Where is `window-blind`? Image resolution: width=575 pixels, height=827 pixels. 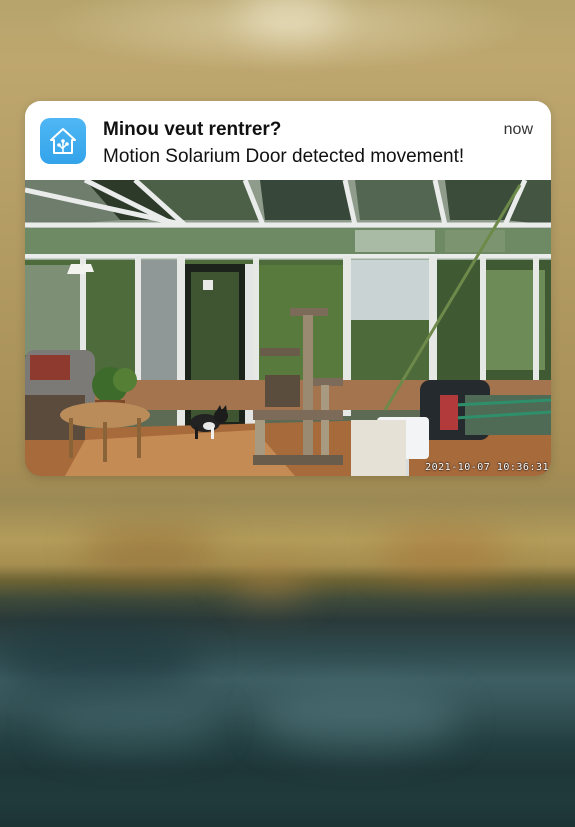 window-blind is located at coordinates (378, 448).